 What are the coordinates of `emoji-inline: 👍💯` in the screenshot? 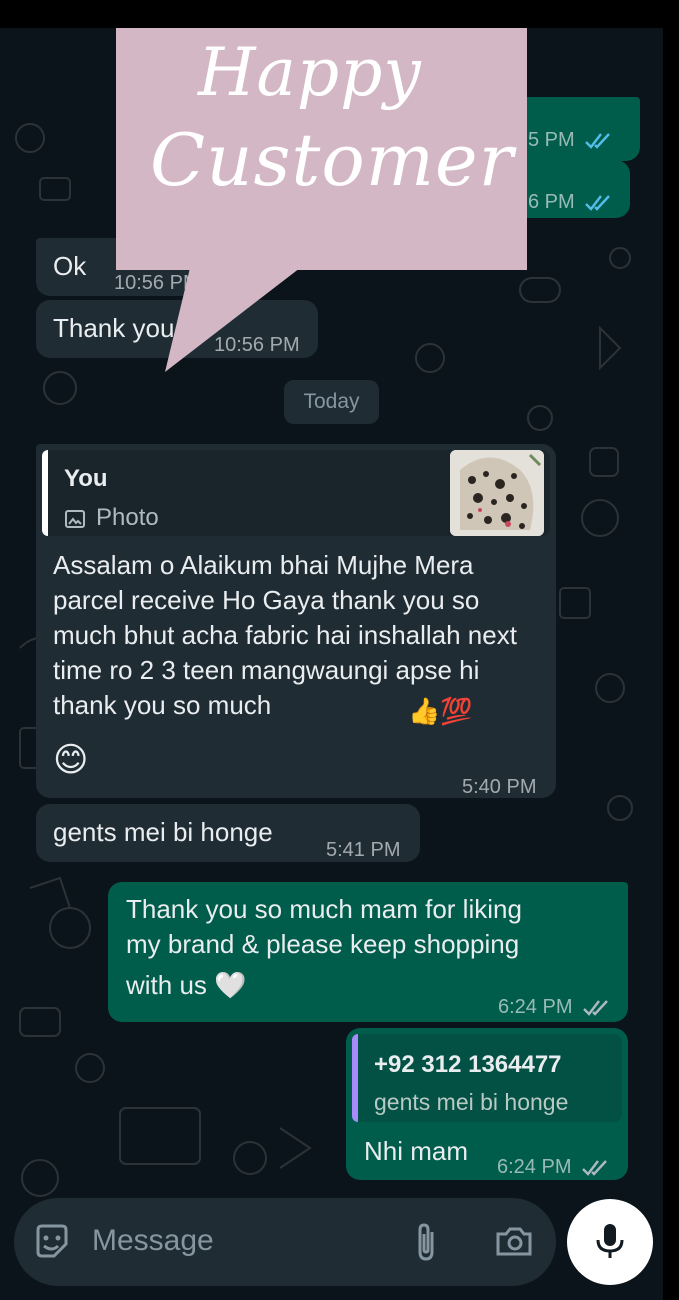 It's located at (440, 711).